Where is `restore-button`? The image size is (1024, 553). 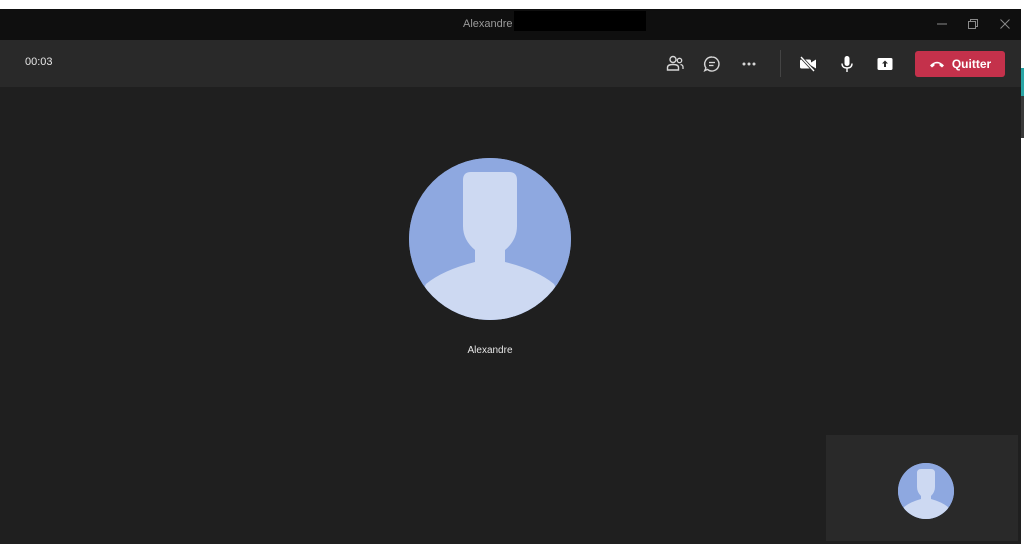
restore-button is located at coordinates (973, 24).